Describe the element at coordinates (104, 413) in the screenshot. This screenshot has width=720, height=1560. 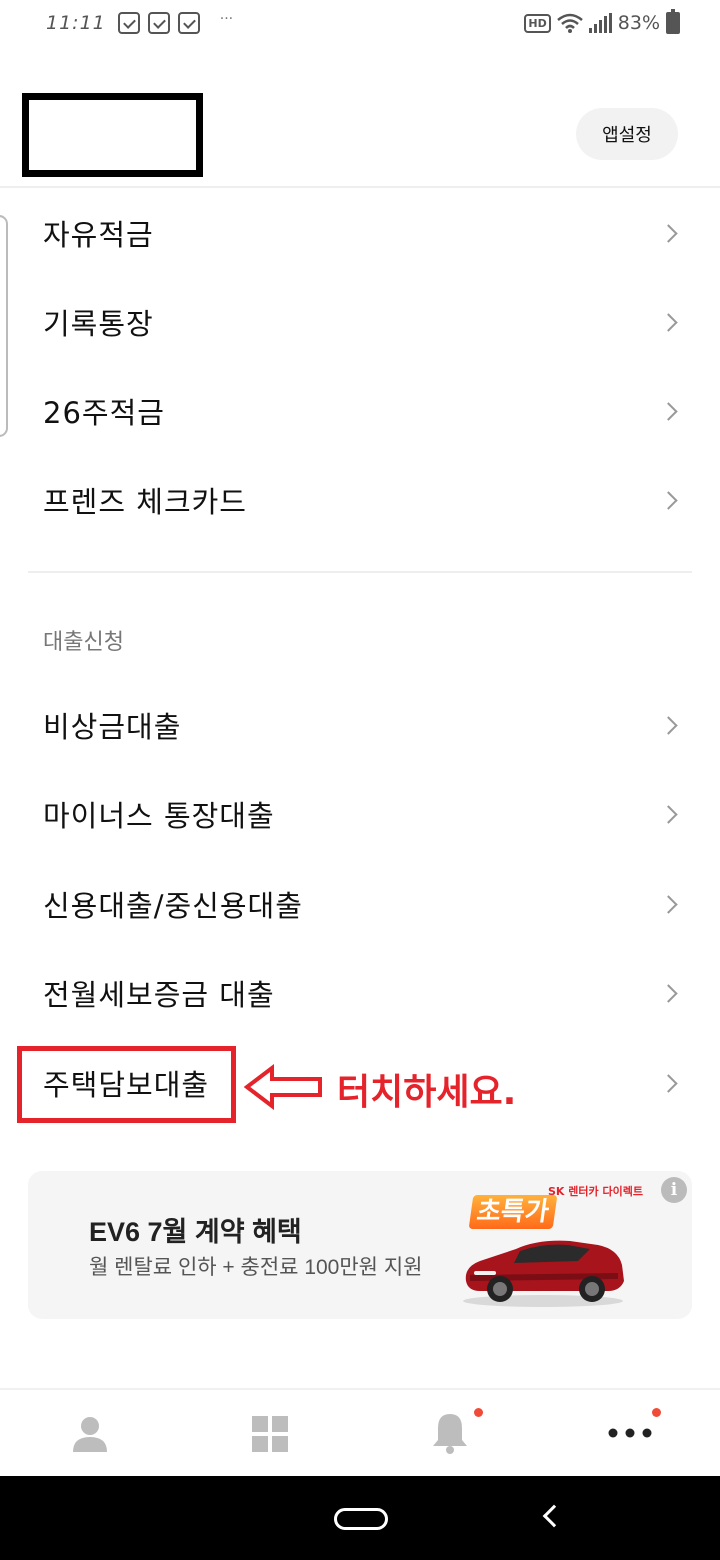
I see `menu-item-label: 26주적금` at that location.